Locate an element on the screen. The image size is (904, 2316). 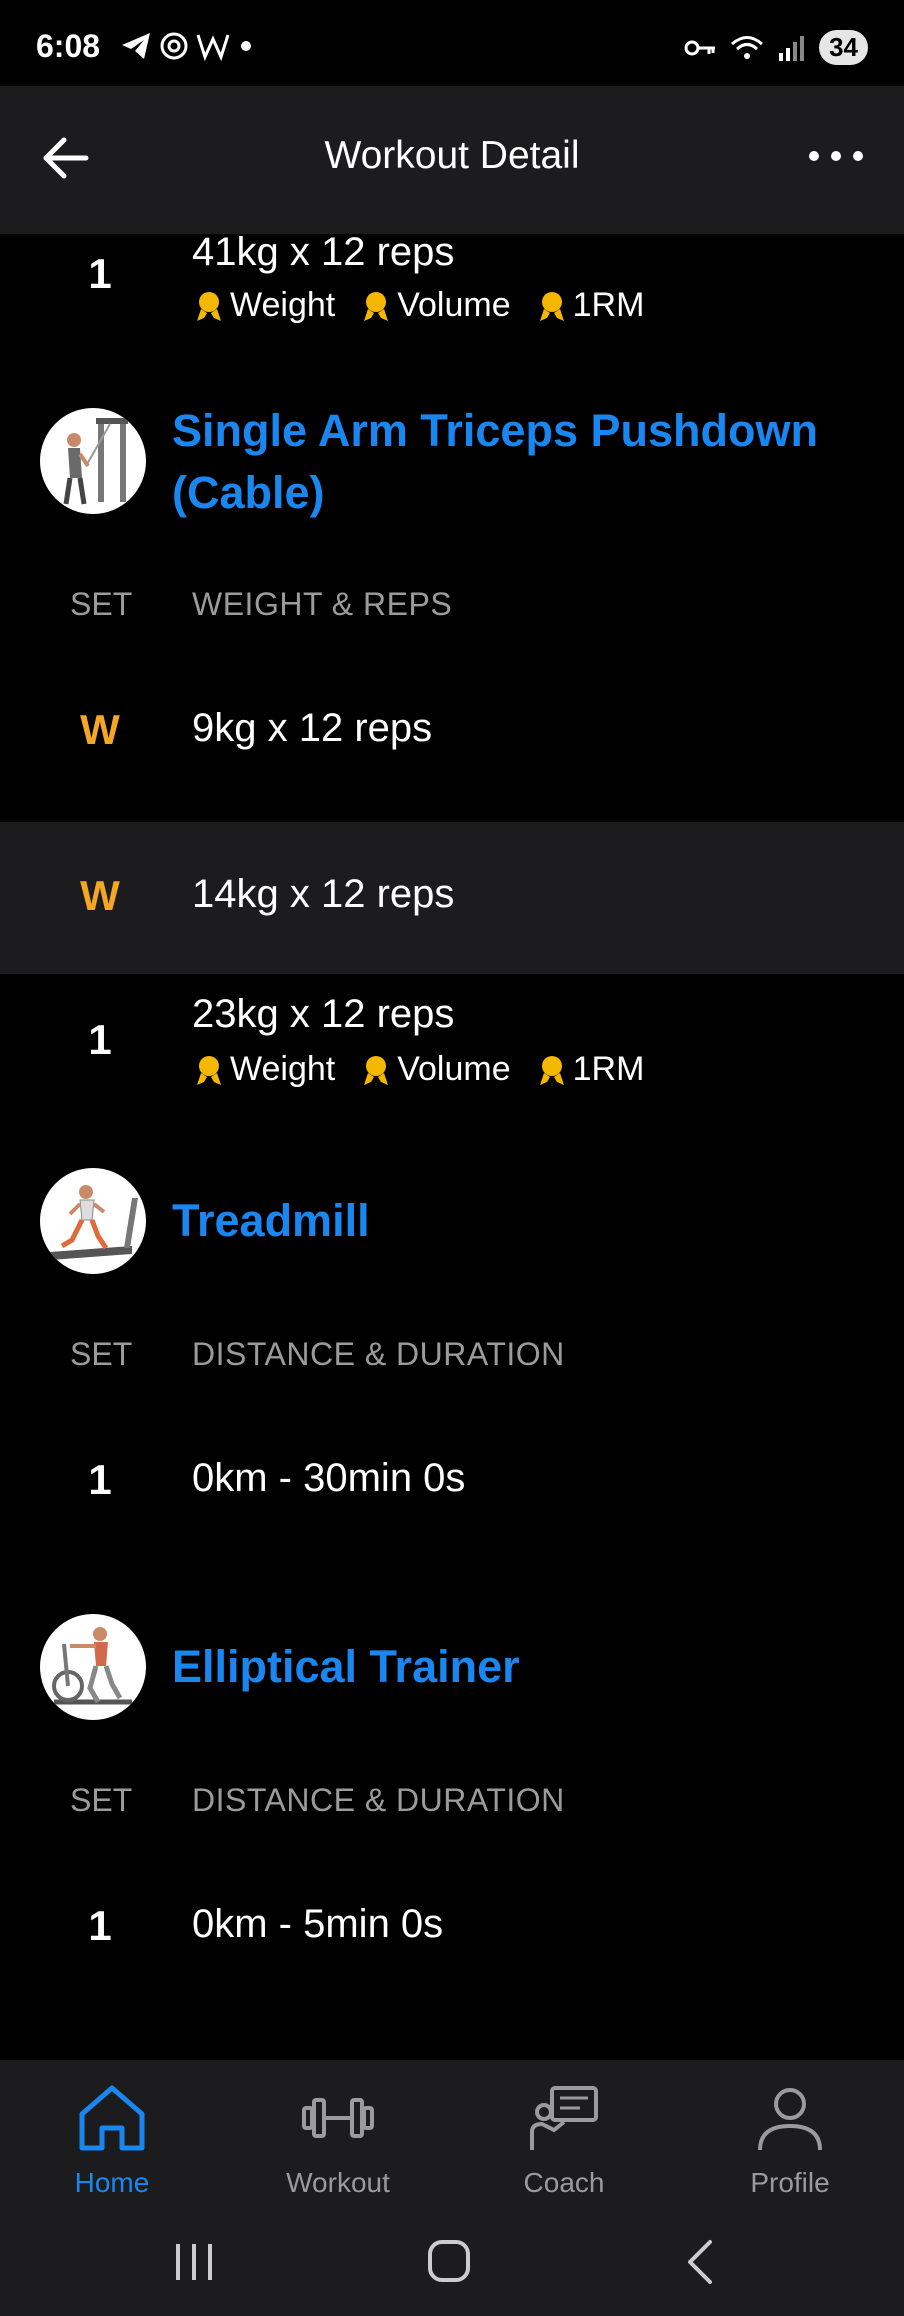
exercise-thumbnail-treadmill is located at coordinates (93, 1221).